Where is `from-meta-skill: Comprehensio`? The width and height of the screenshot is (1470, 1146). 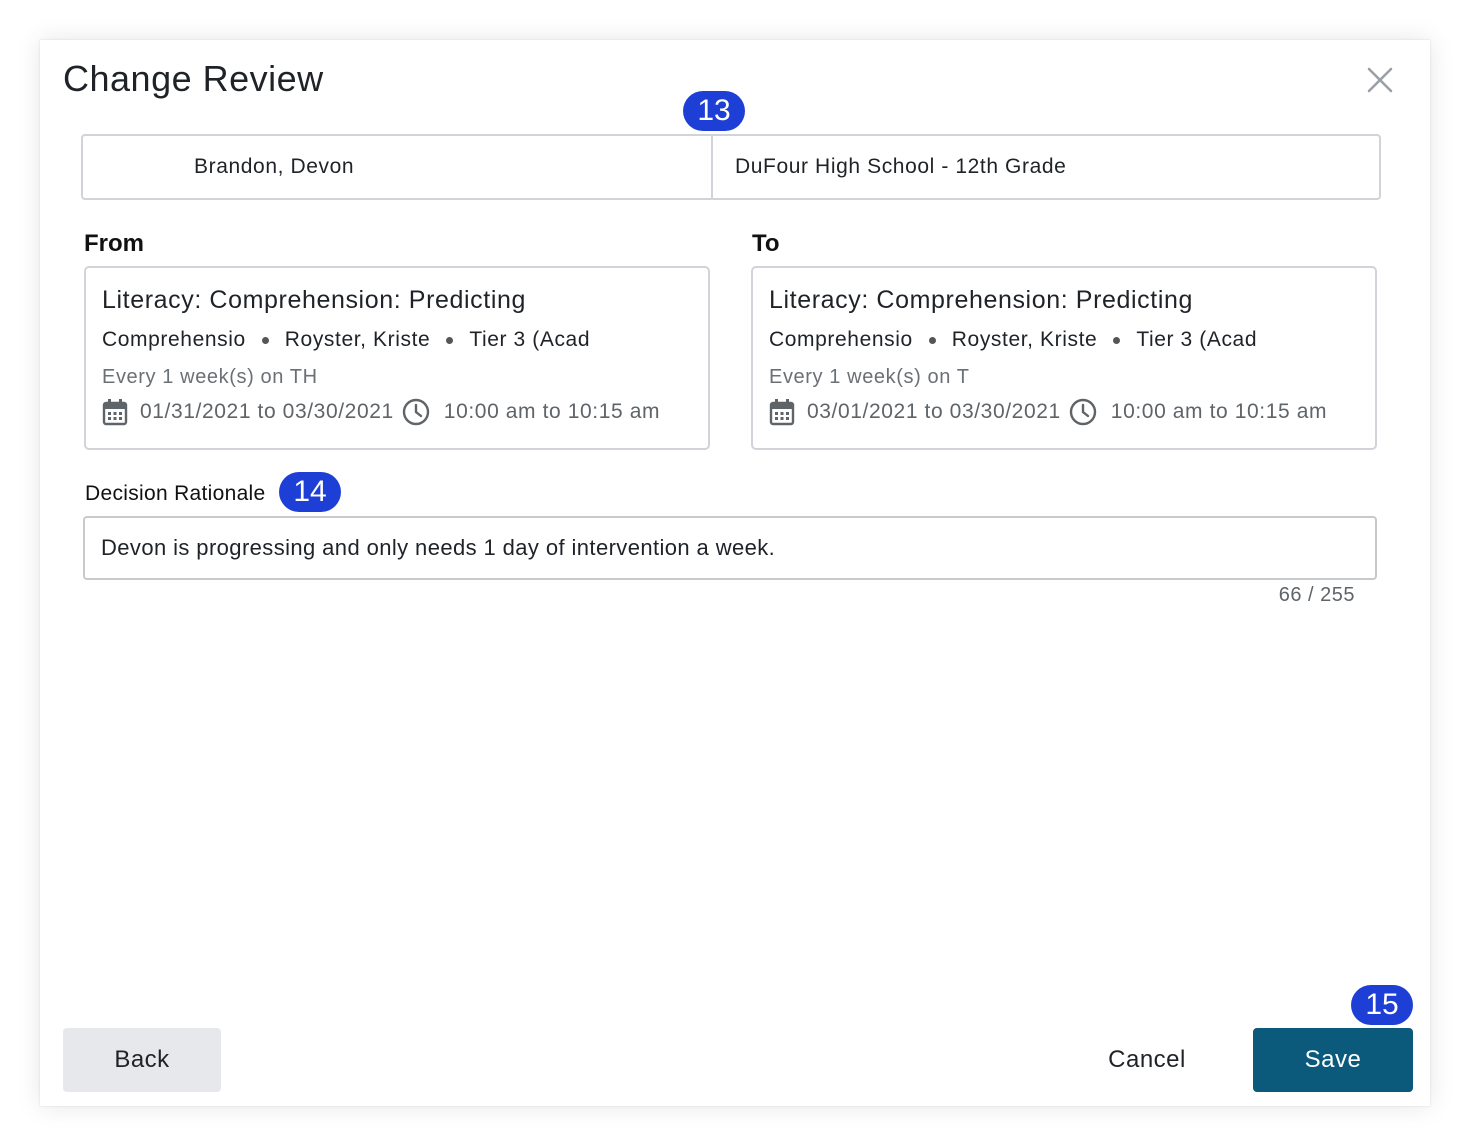 from-meta-skill: Comprehensio is located at coordinates (174, 339).